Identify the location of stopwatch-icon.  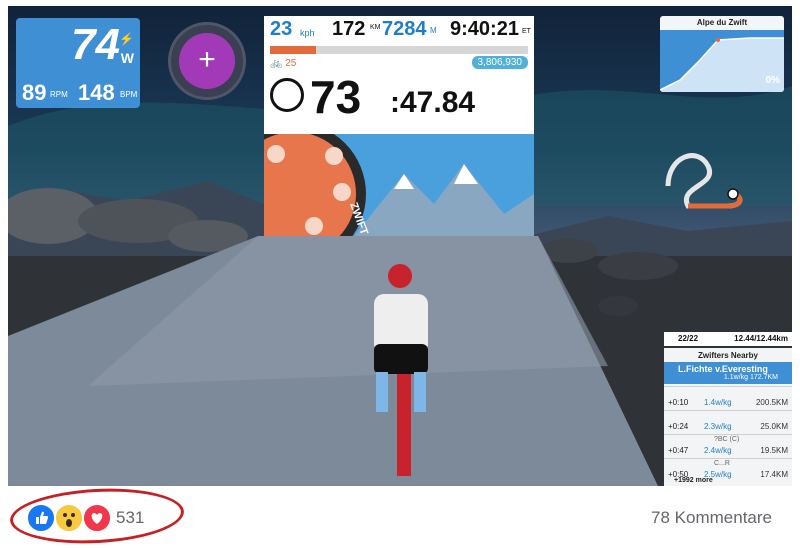
(287, 95).